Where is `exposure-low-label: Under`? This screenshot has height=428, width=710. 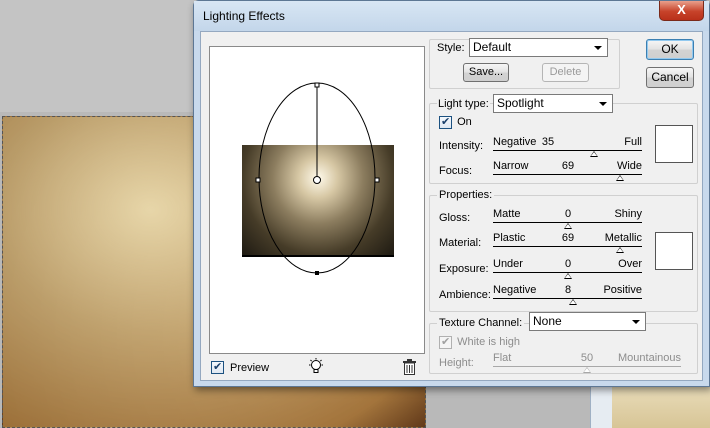 exposure-low-label: Under is located at coordinates (508, 264).